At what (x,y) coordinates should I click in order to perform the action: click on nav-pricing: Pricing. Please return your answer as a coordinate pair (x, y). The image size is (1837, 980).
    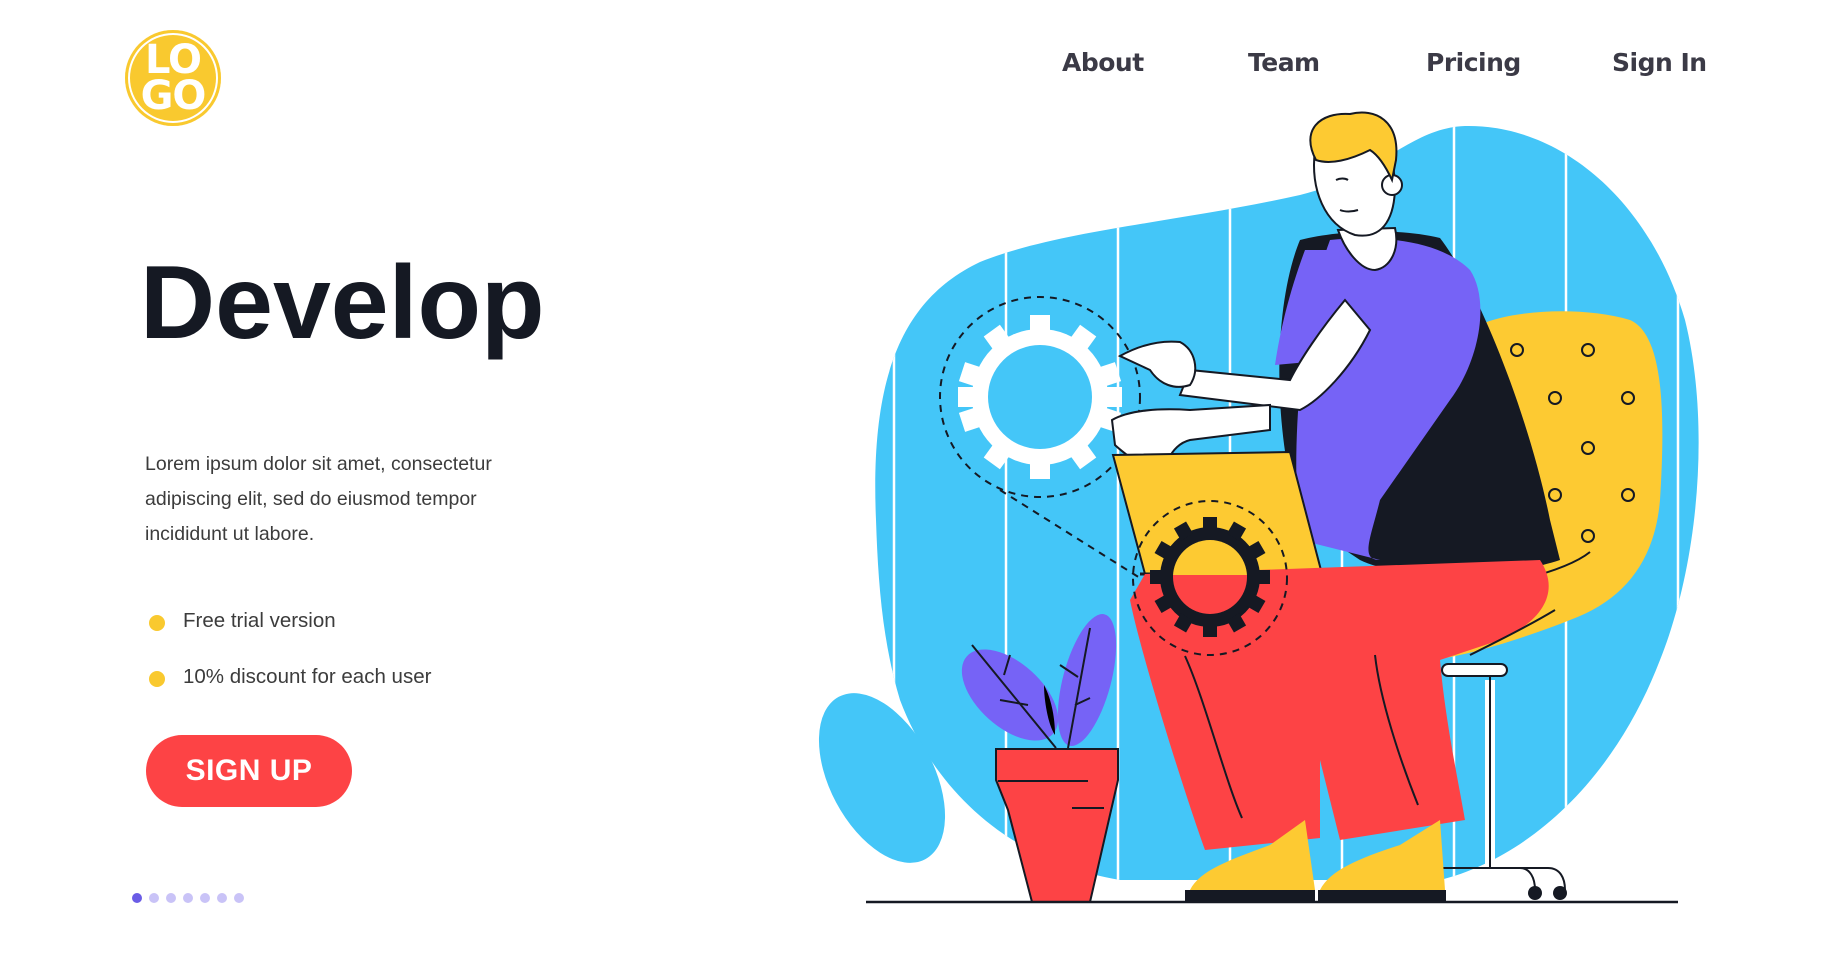
    Looking at the image, I should click on (1473, 62).